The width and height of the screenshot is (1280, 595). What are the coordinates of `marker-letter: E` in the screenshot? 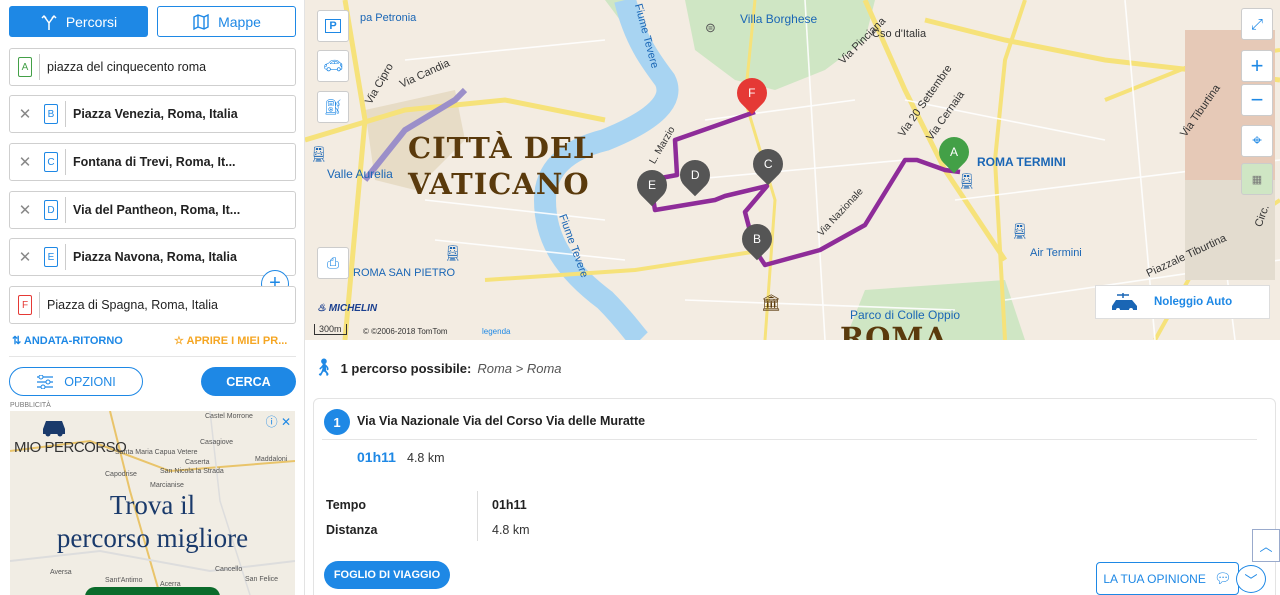 It's located at (652, 185).